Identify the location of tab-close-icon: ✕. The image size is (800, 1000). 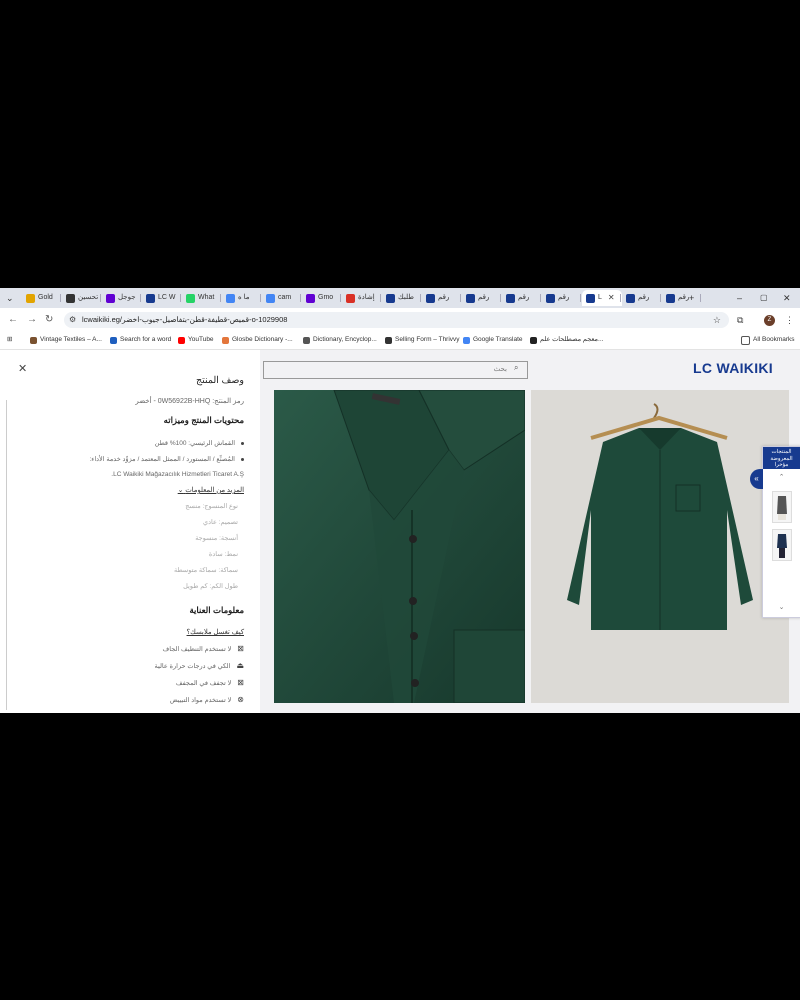
(611, 298).